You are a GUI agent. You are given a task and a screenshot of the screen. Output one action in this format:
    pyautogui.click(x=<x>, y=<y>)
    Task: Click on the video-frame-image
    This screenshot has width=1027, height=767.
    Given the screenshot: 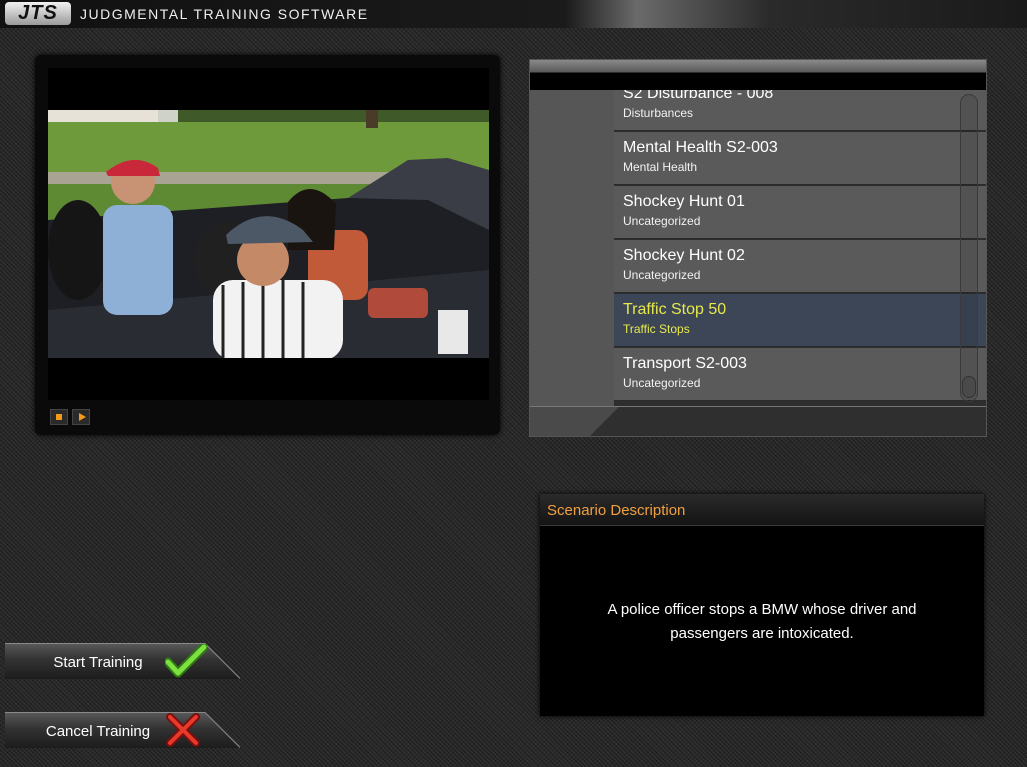 What is the action you would take?
    pyautogui.click(x=268, y=234)
    